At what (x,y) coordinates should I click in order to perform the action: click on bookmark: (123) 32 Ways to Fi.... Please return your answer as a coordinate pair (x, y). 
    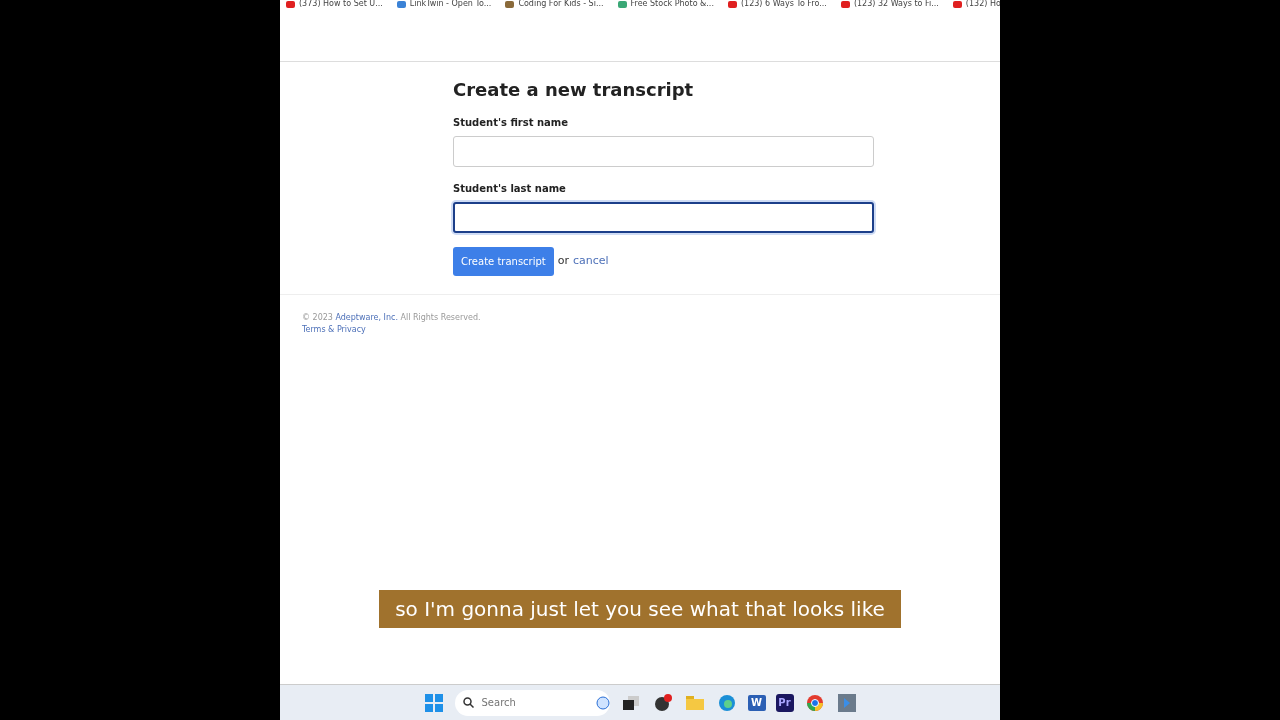
    Looking at the image, I should click on (889, 4).